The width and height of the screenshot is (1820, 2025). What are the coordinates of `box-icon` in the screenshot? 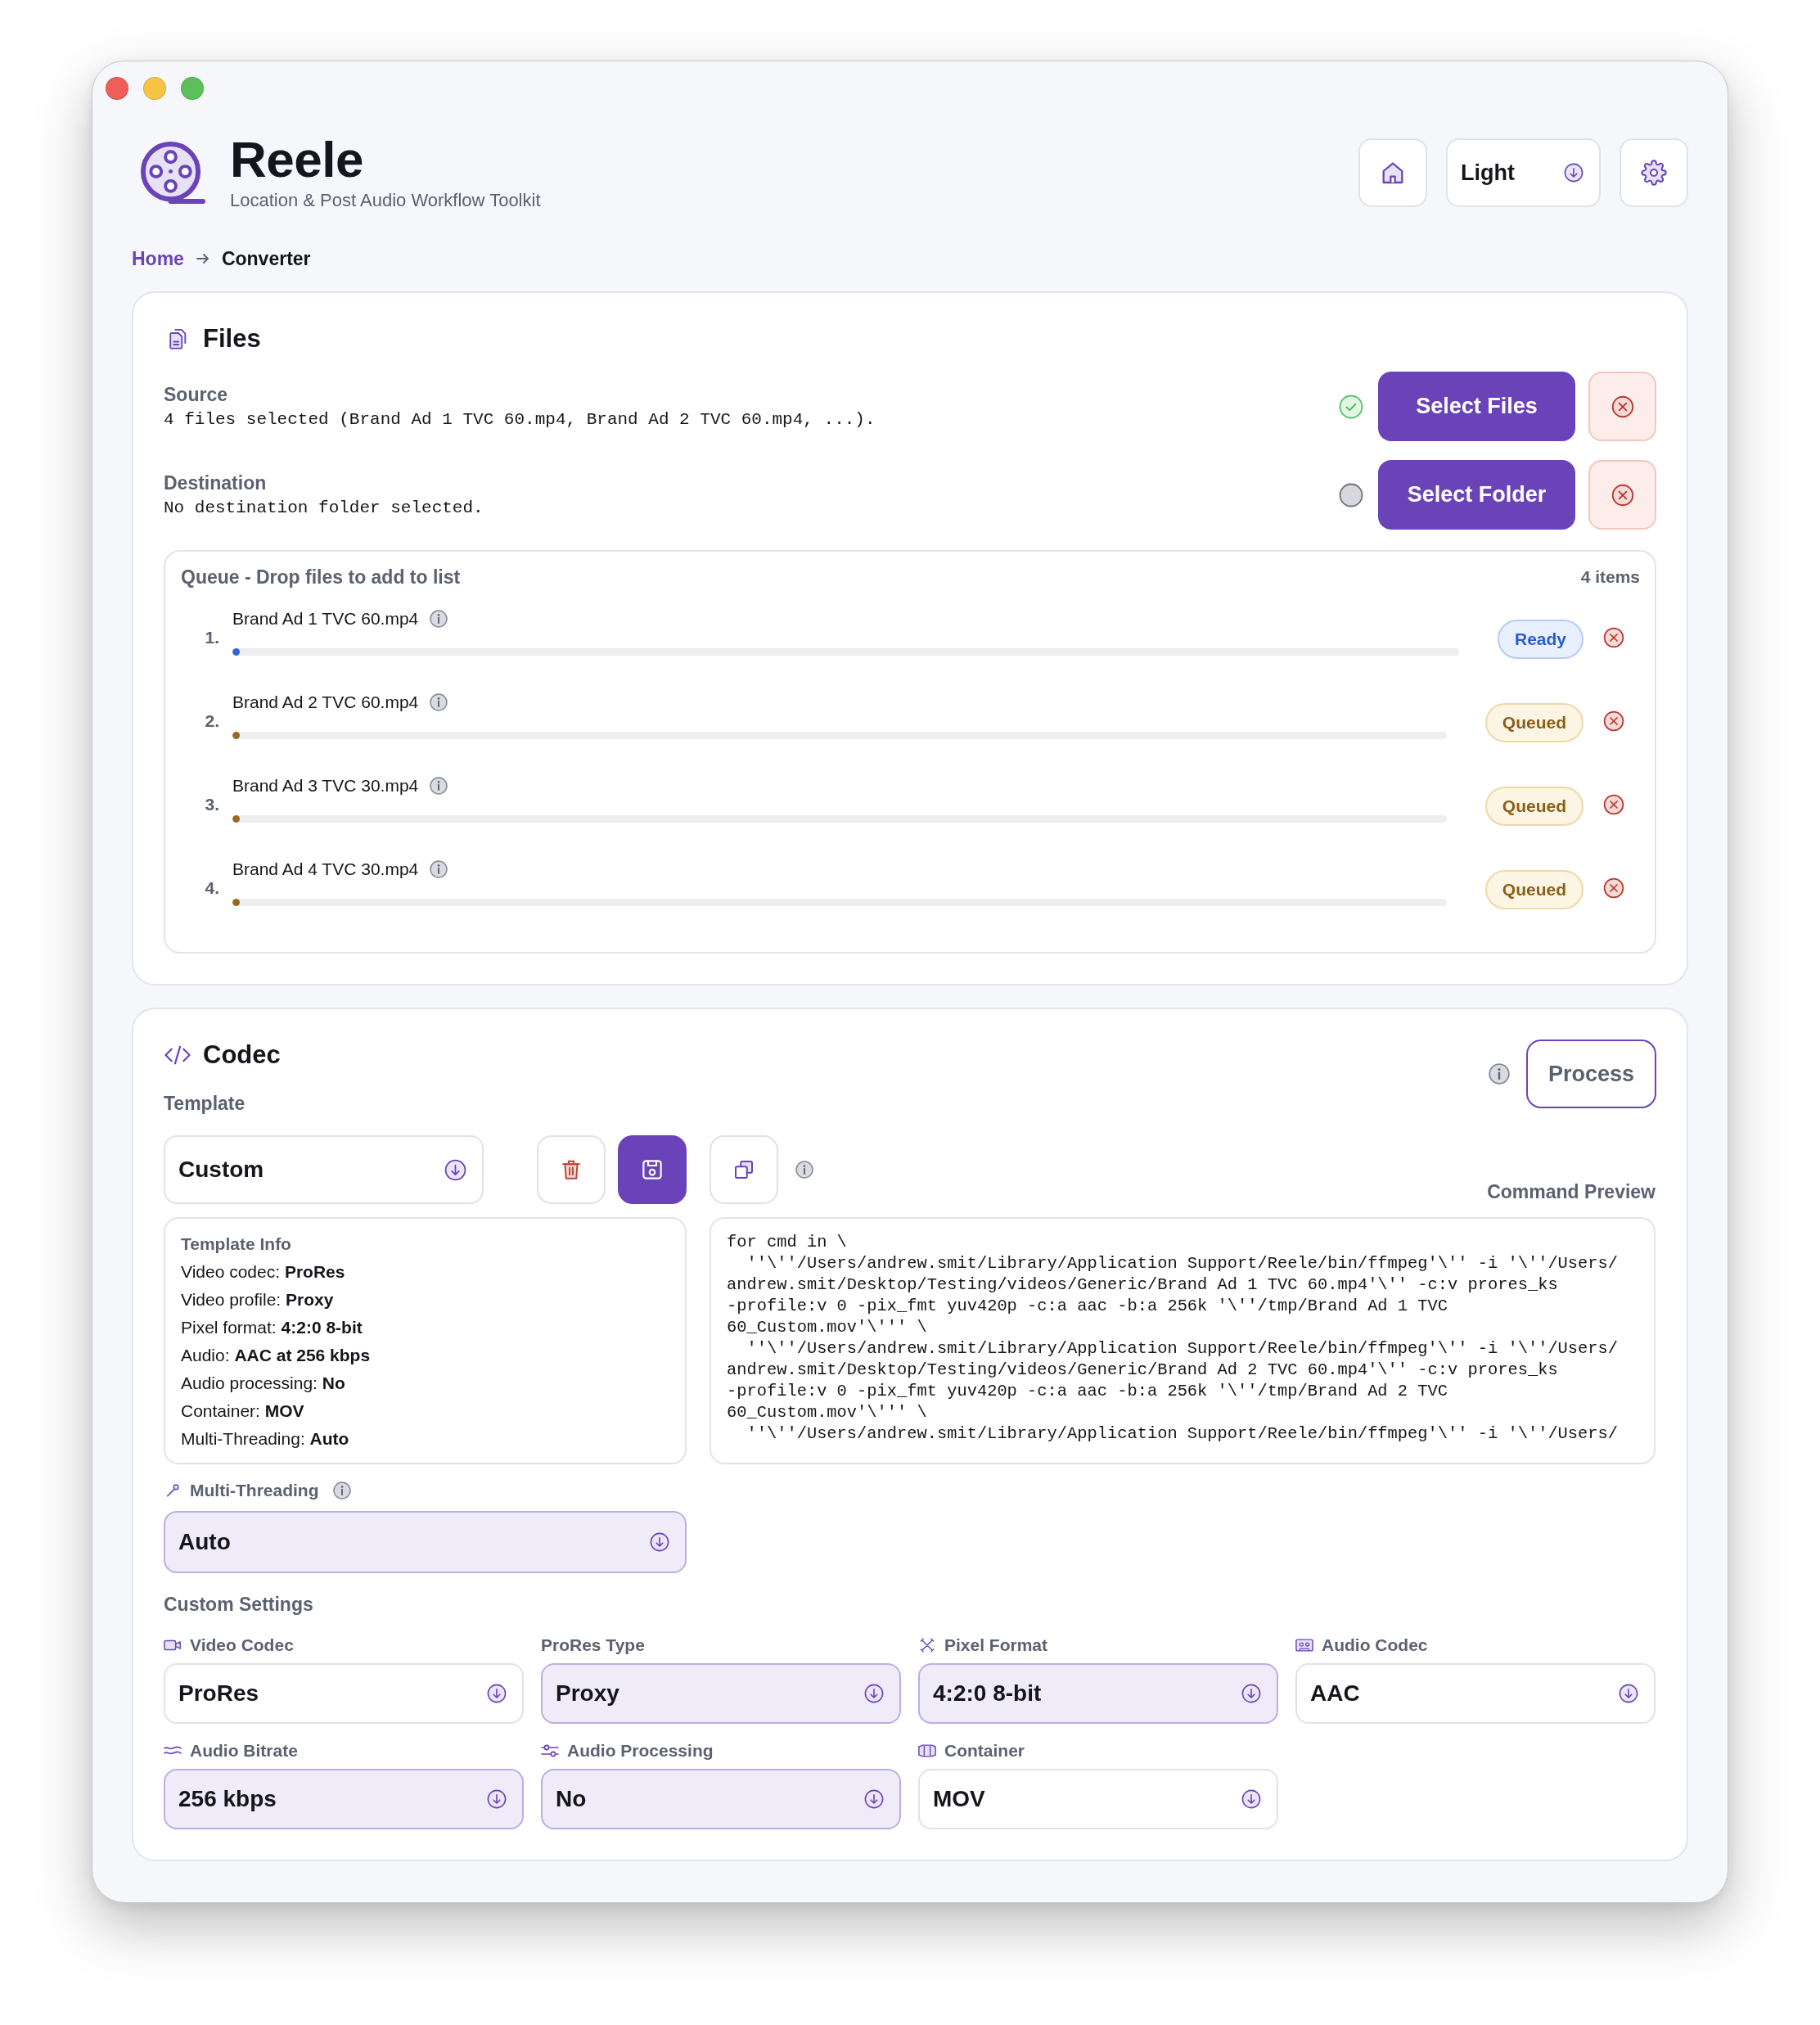 It's located at (927, 1750).